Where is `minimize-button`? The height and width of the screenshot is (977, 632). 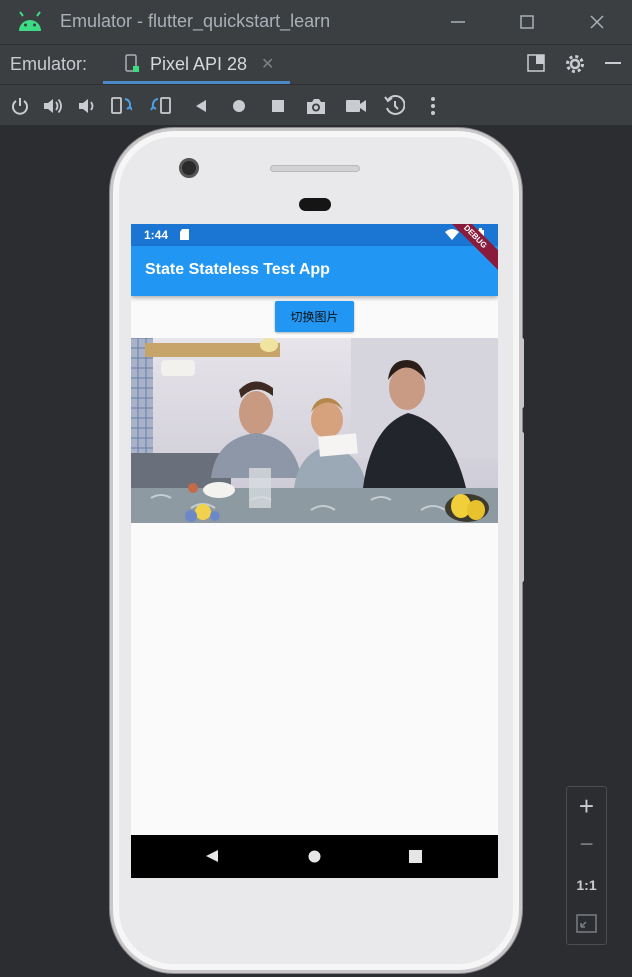 minimize-button is located at coordinates (458, 22).